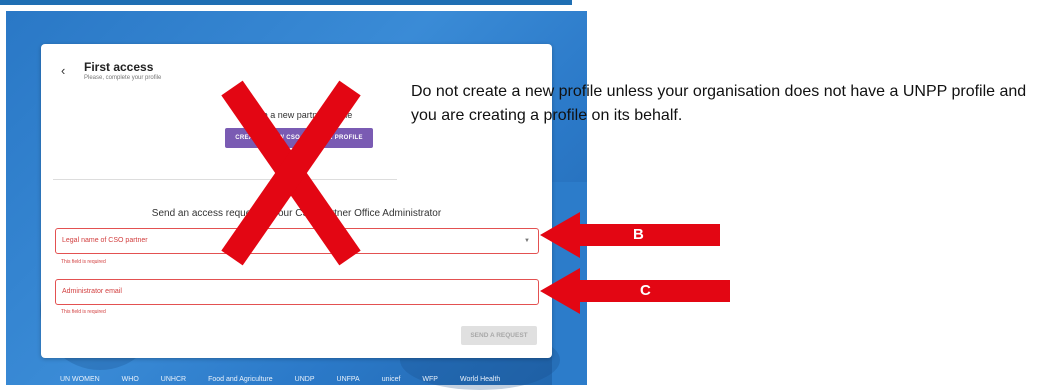  I want to click on partner-logo: WHO, so click(130, 379).